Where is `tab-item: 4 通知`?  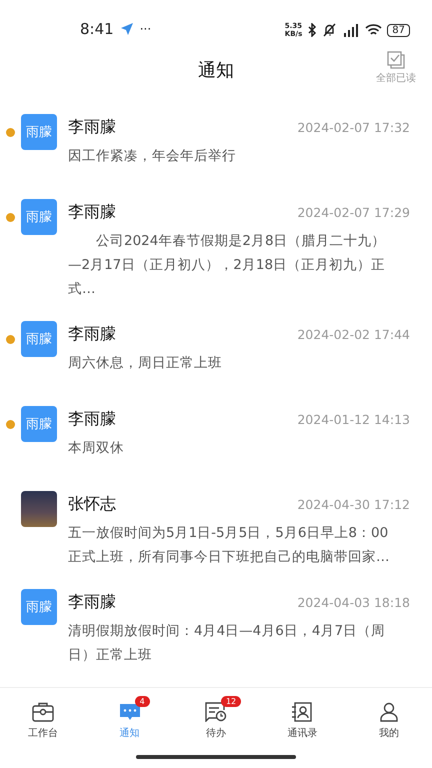 tab-item: 4 通知 is located at coordinates (129, 717).